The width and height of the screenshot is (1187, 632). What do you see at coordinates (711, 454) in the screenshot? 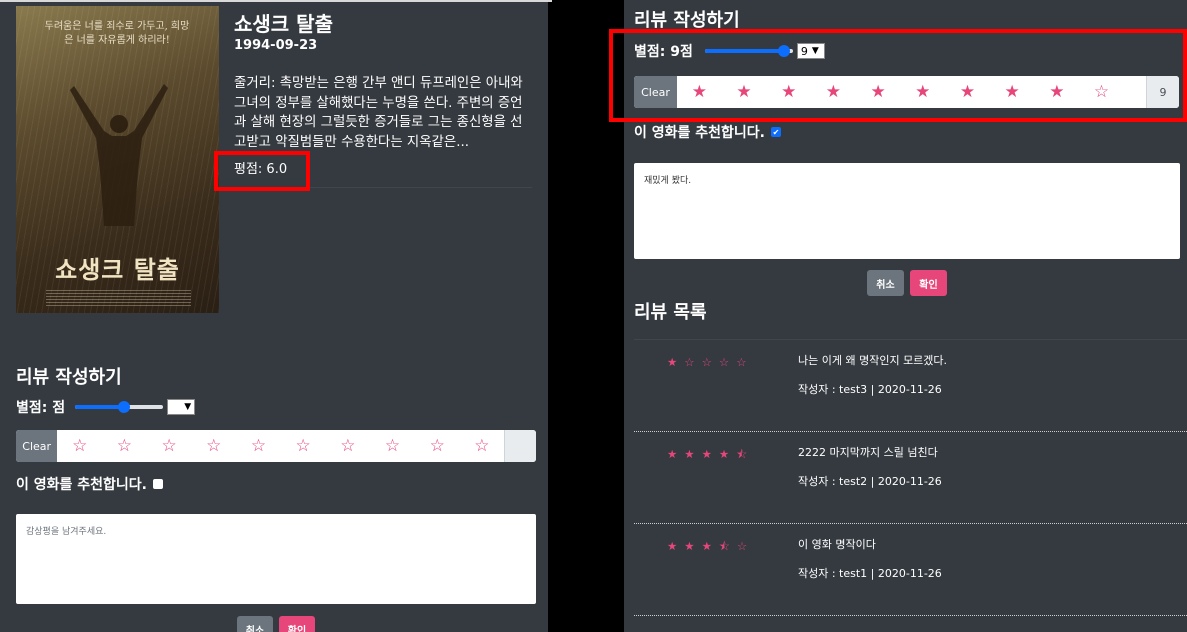
I see `review-stars: ★★★★⯪` at bounding box center [711, 454].